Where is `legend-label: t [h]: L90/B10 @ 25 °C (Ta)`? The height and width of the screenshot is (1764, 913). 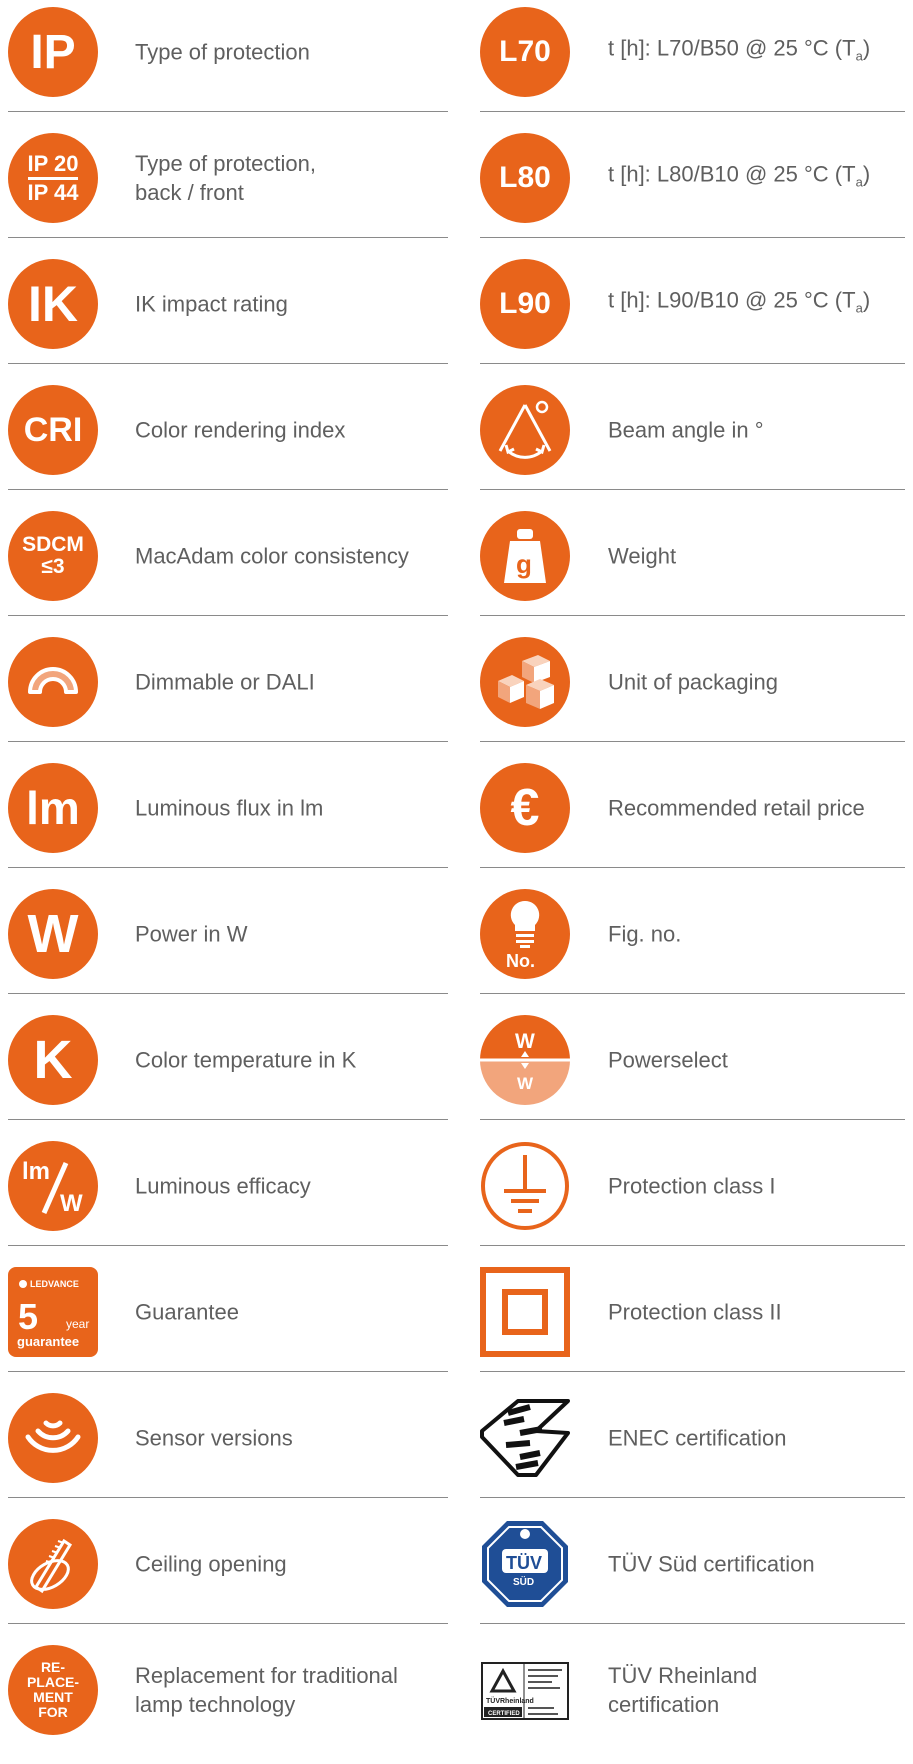 legend-label: t [h]: L90/B10 @ 25 °C (Ta) is located at coordinates (739, 301).